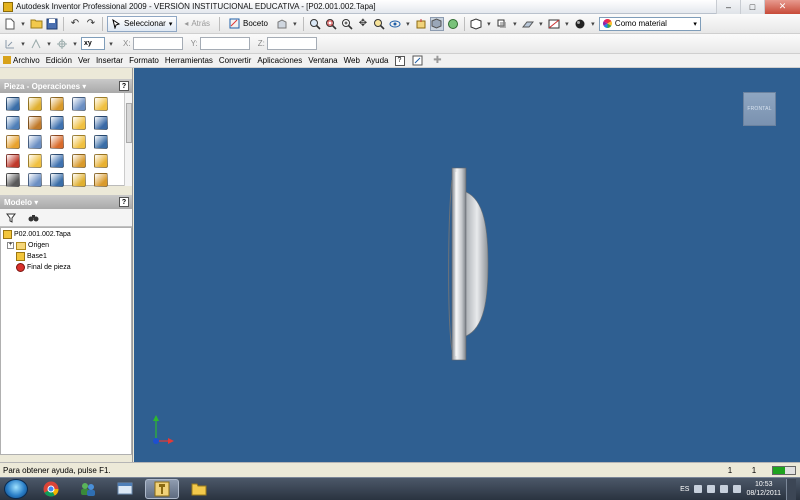 The height and width of the screenshot is (500, 800). I want to click on menu-ver: Ver, so click(84, 60).